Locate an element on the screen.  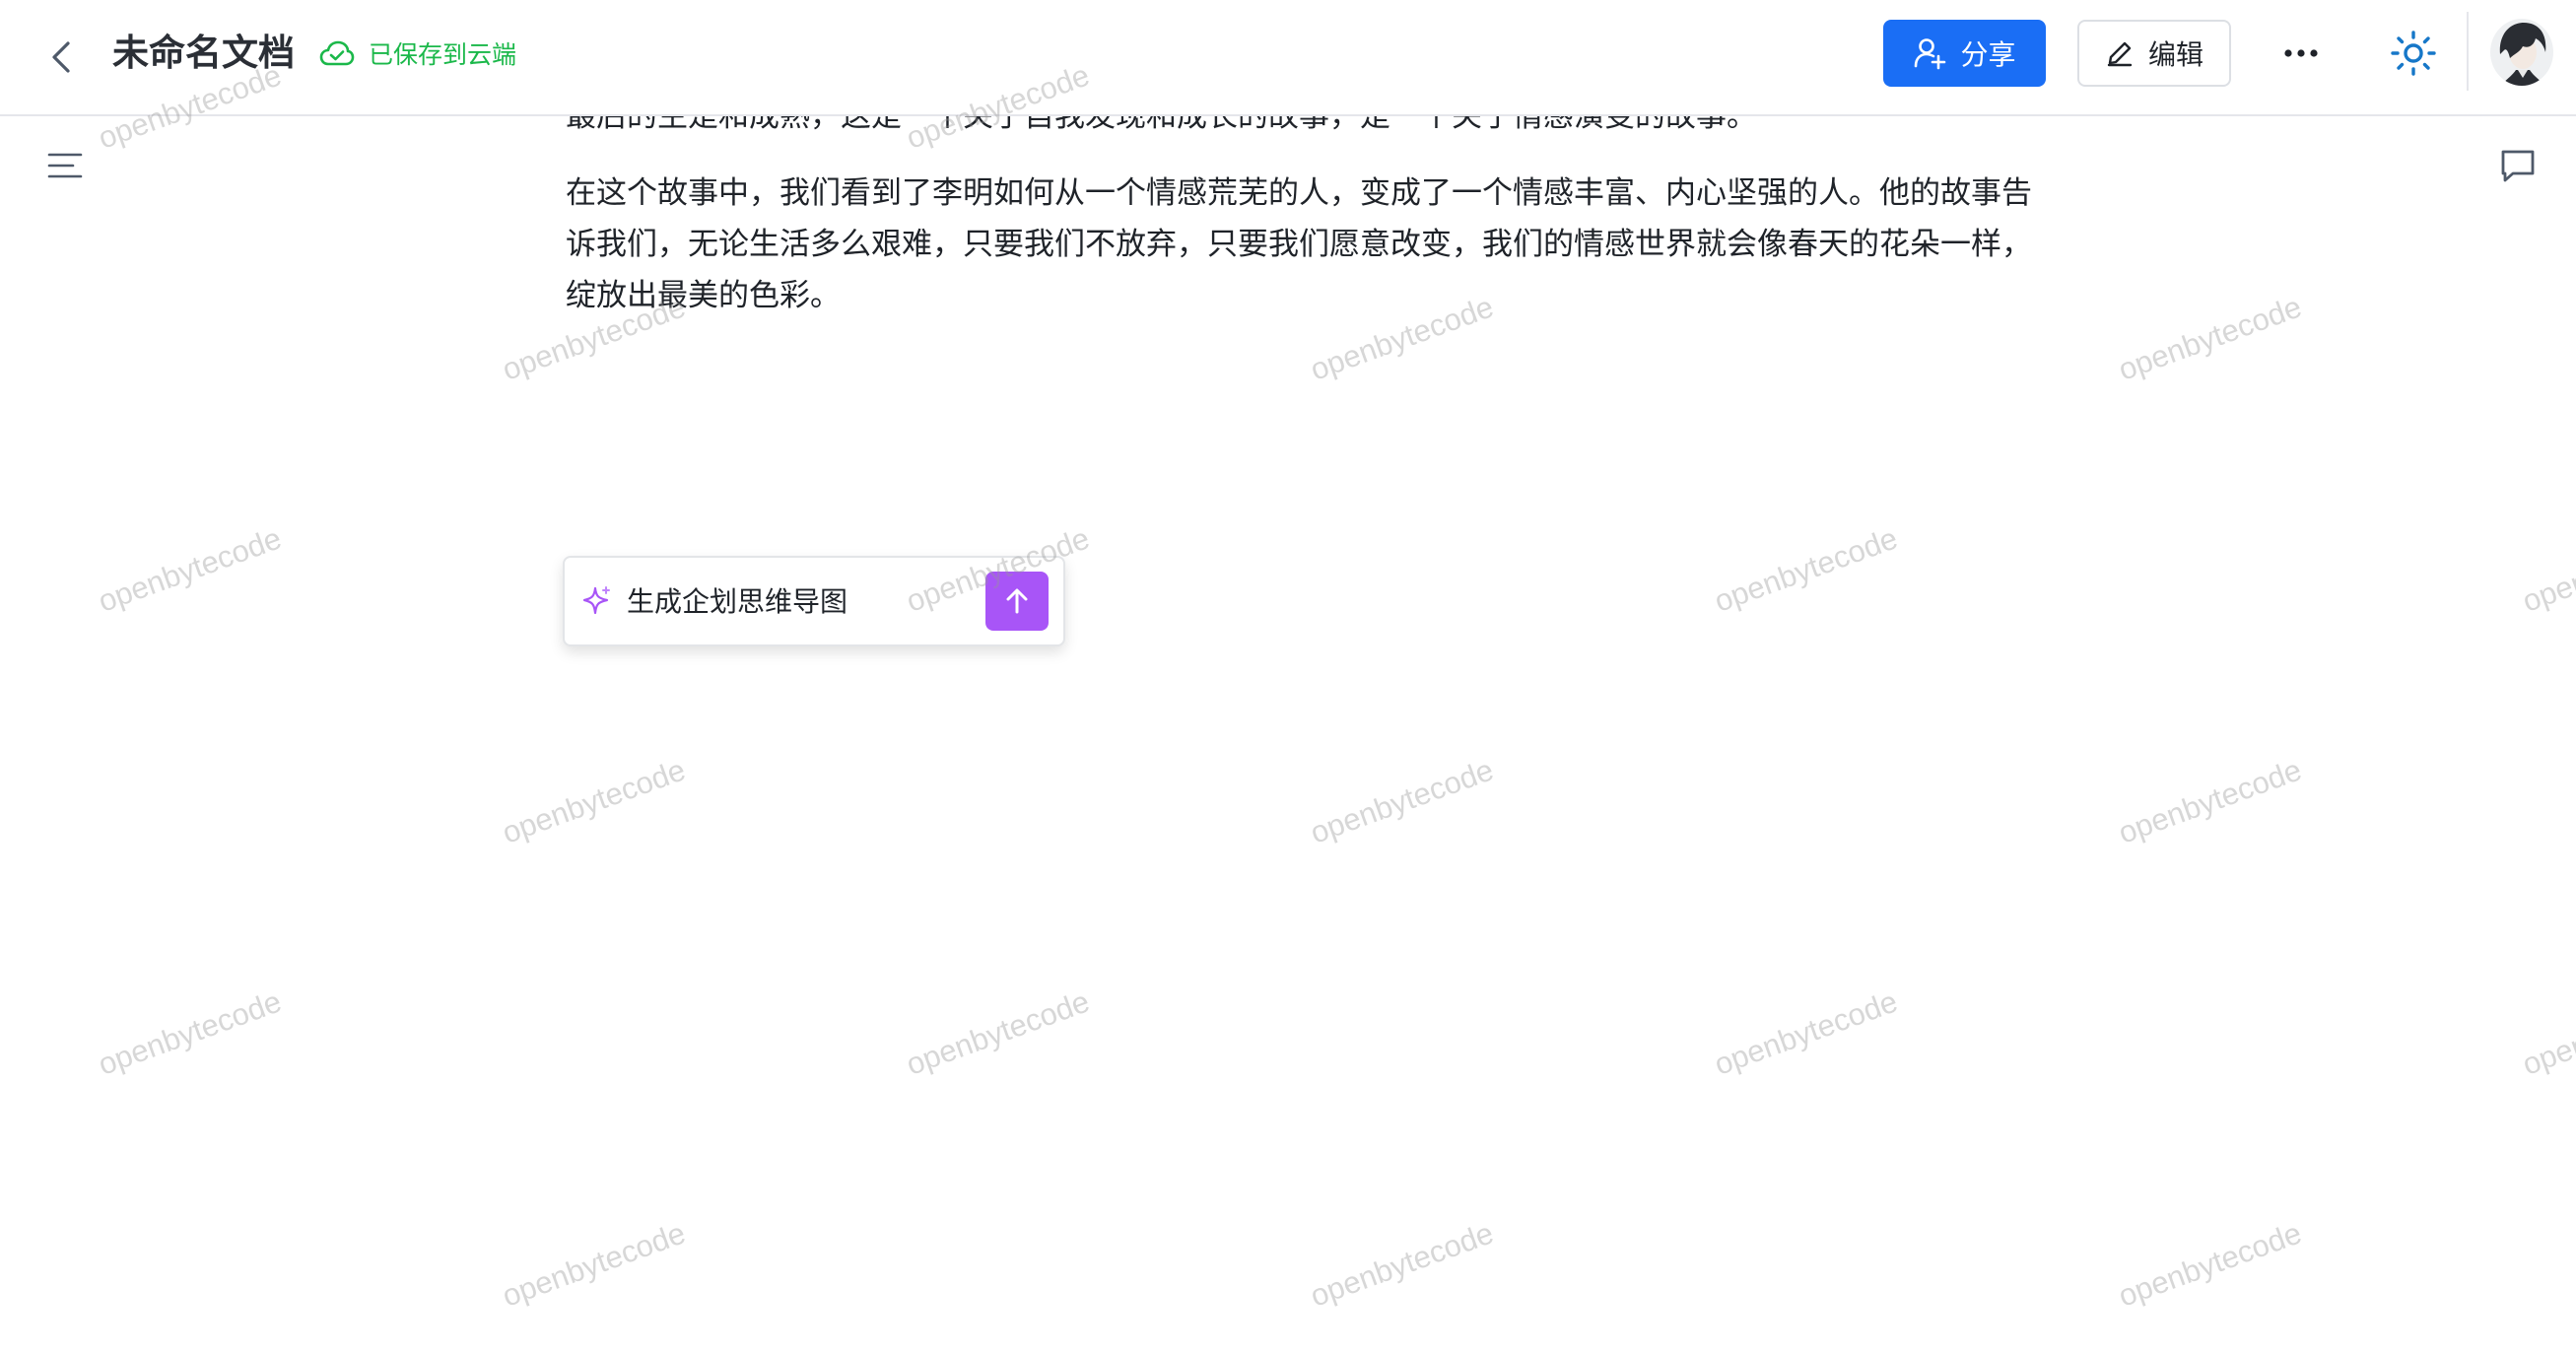
share-label: 分享 is located at coordinates (1988, 54).